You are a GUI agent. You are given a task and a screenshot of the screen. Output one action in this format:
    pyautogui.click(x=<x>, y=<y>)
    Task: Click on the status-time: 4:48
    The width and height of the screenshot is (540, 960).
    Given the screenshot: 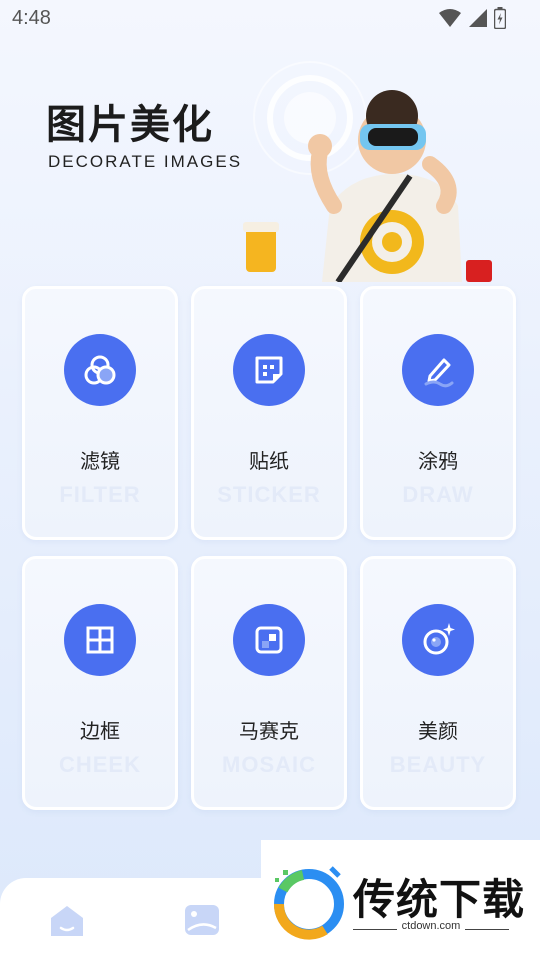 What is the action you would take?
    pyautogui.click(x=31, y=17)
    